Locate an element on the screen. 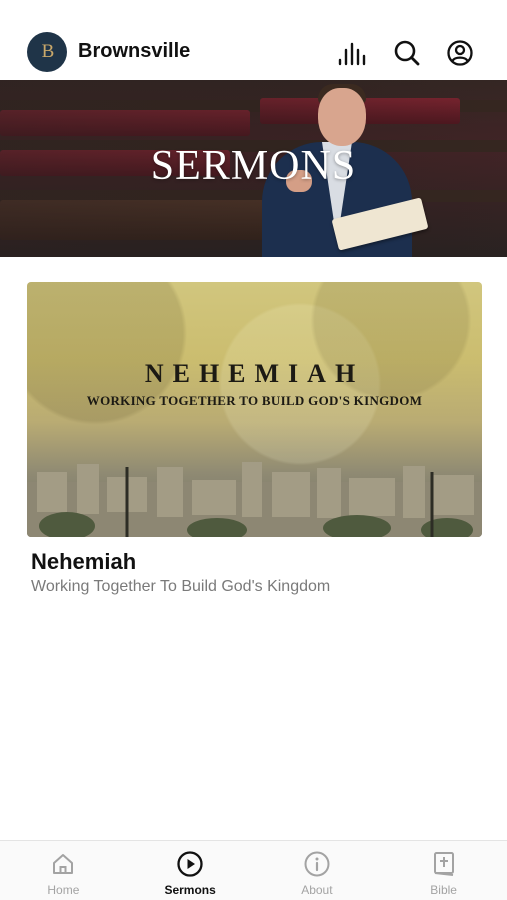  bottom-tab-bar: Home Sermons About Bible is located at coordinates (253, 870).